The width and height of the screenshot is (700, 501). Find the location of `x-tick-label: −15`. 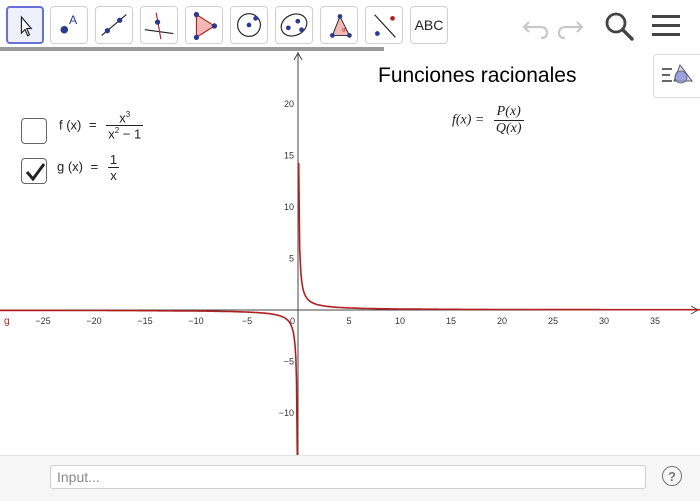

x-tick-label: −15 is located at coordinates (144, 321).